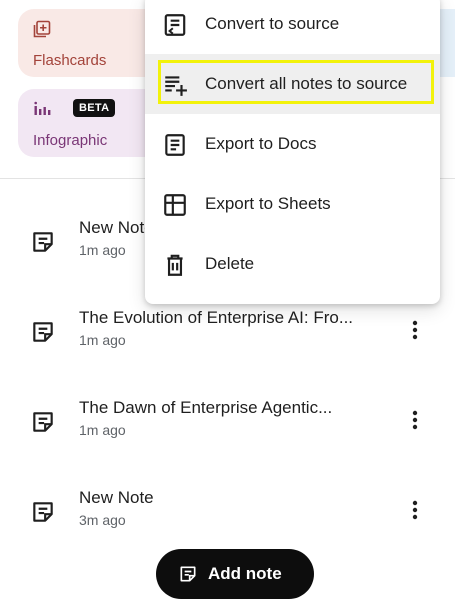 This screenshot has height=609, width=455. I want to click on note-item: The Dawn of Enterprise Agentic... 1m ago, so click(227, 421).